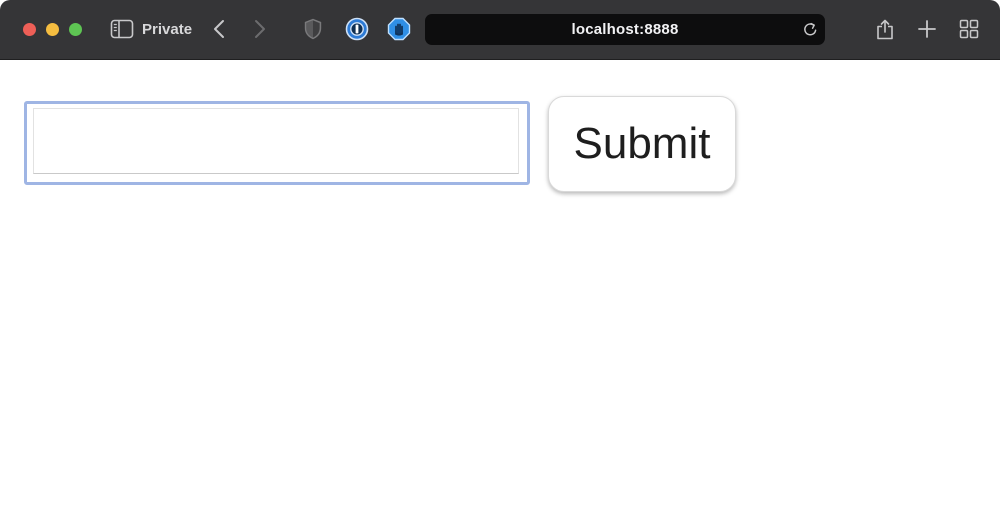  Describe the element at coordinates (885, 29) in the screenshot. I see `share-icon` at that location.